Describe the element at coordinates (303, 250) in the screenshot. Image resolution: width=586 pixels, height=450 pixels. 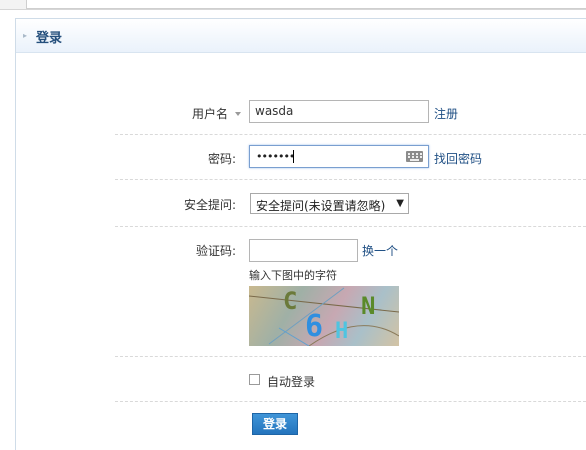
I see `captcha-input` at that location.